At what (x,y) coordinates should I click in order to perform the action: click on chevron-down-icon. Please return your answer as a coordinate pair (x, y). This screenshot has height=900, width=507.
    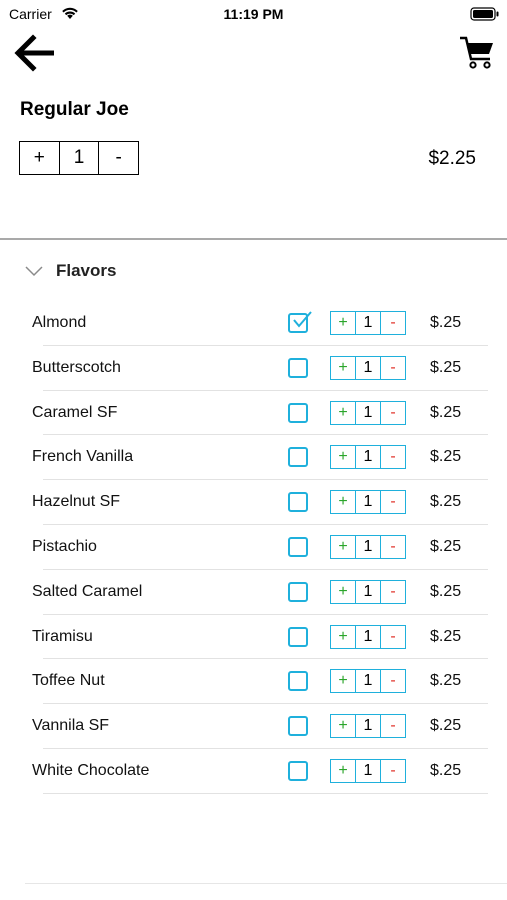
    Looking at the image, I should click on (34, 271).